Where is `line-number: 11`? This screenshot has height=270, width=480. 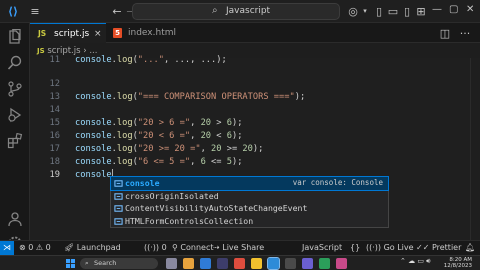
line-number: 11 is located at coordinates (54, 60).